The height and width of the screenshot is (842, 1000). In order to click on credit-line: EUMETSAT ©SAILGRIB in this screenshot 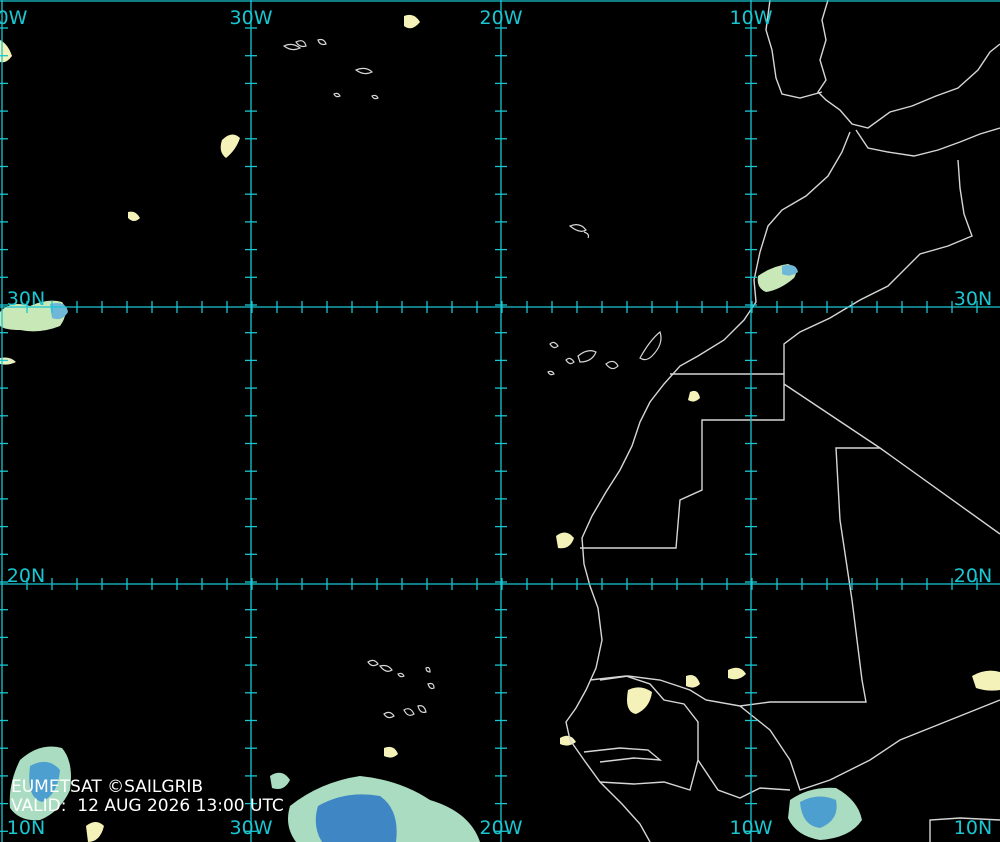, I will do `click(107, 787)`.